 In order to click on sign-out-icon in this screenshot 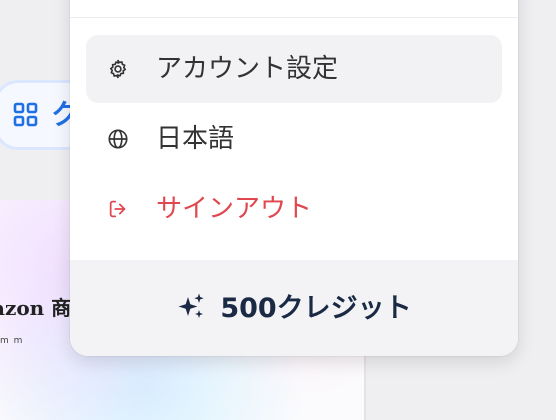, I will do `click(118, 209)`.